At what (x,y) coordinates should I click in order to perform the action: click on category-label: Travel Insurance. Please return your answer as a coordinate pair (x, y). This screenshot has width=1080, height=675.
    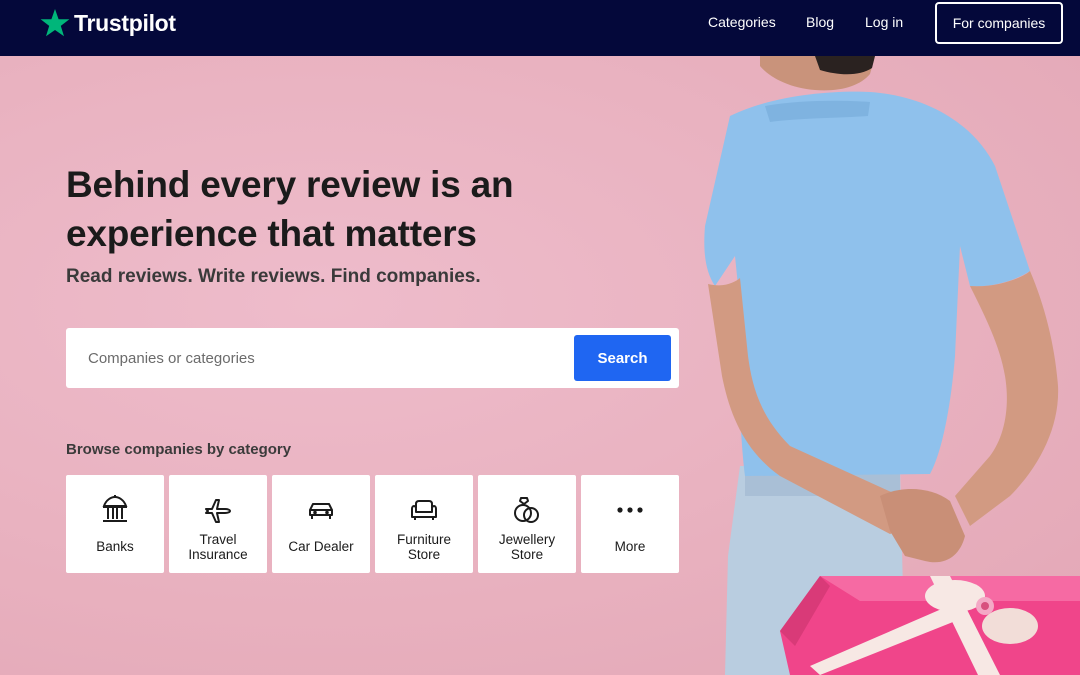
    Looking at the image, I should click on (218, 547).